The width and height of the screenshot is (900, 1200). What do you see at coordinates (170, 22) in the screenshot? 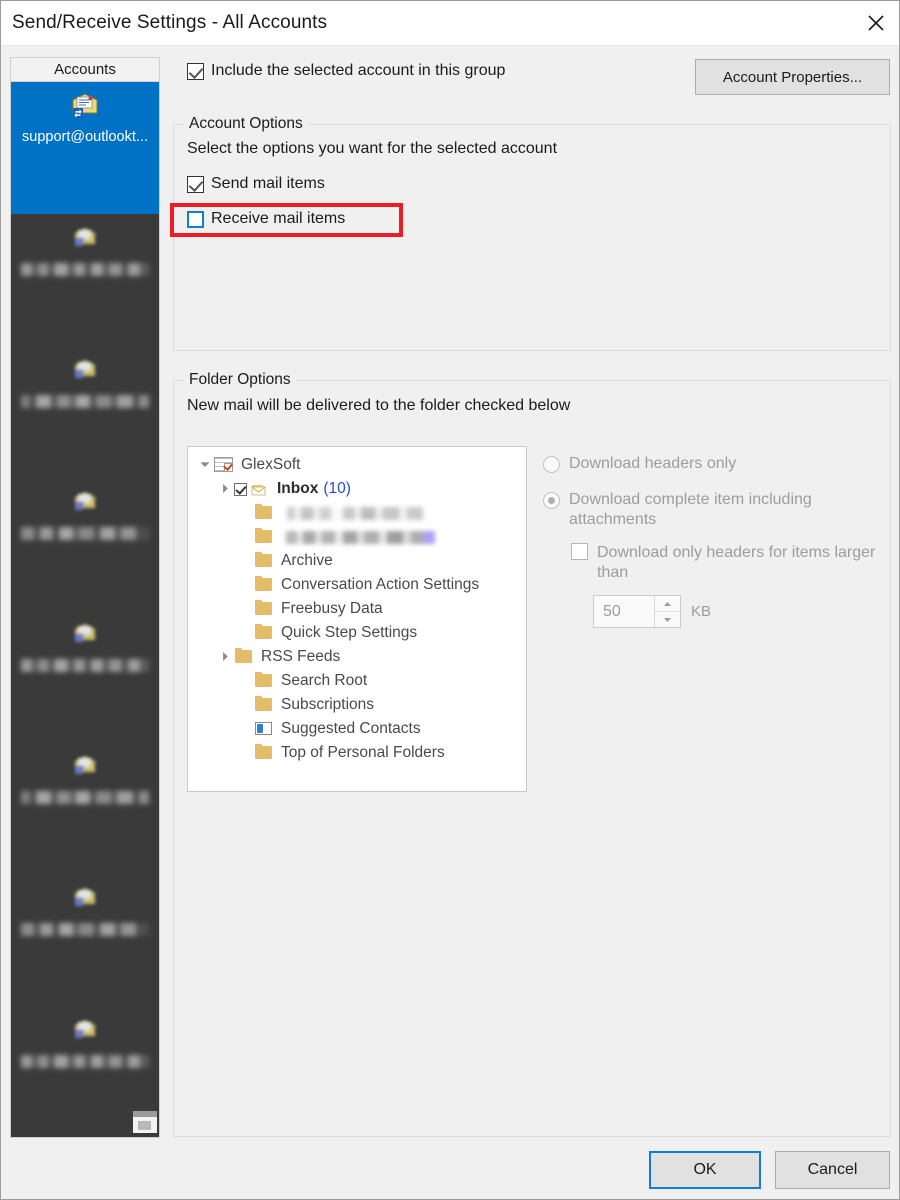
I see `window-title: Send/Receive Settings - All Accounts` at bounding box center [170, 22].